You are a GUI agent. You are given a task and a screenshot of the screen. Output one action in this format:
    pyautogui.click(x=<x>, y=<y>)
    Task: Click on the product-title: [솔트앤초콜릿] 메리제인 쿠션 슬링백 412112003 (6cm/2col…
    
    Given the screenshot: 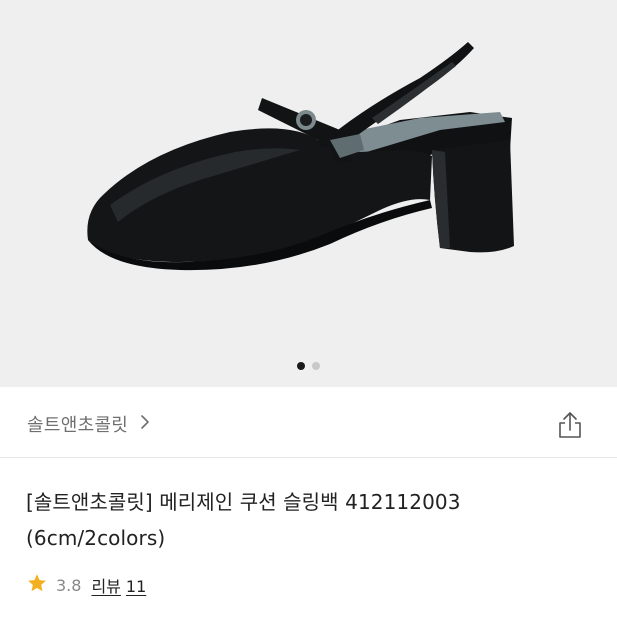 What is the action you would take?
    pyautogui.click(x=311, y=520)
    